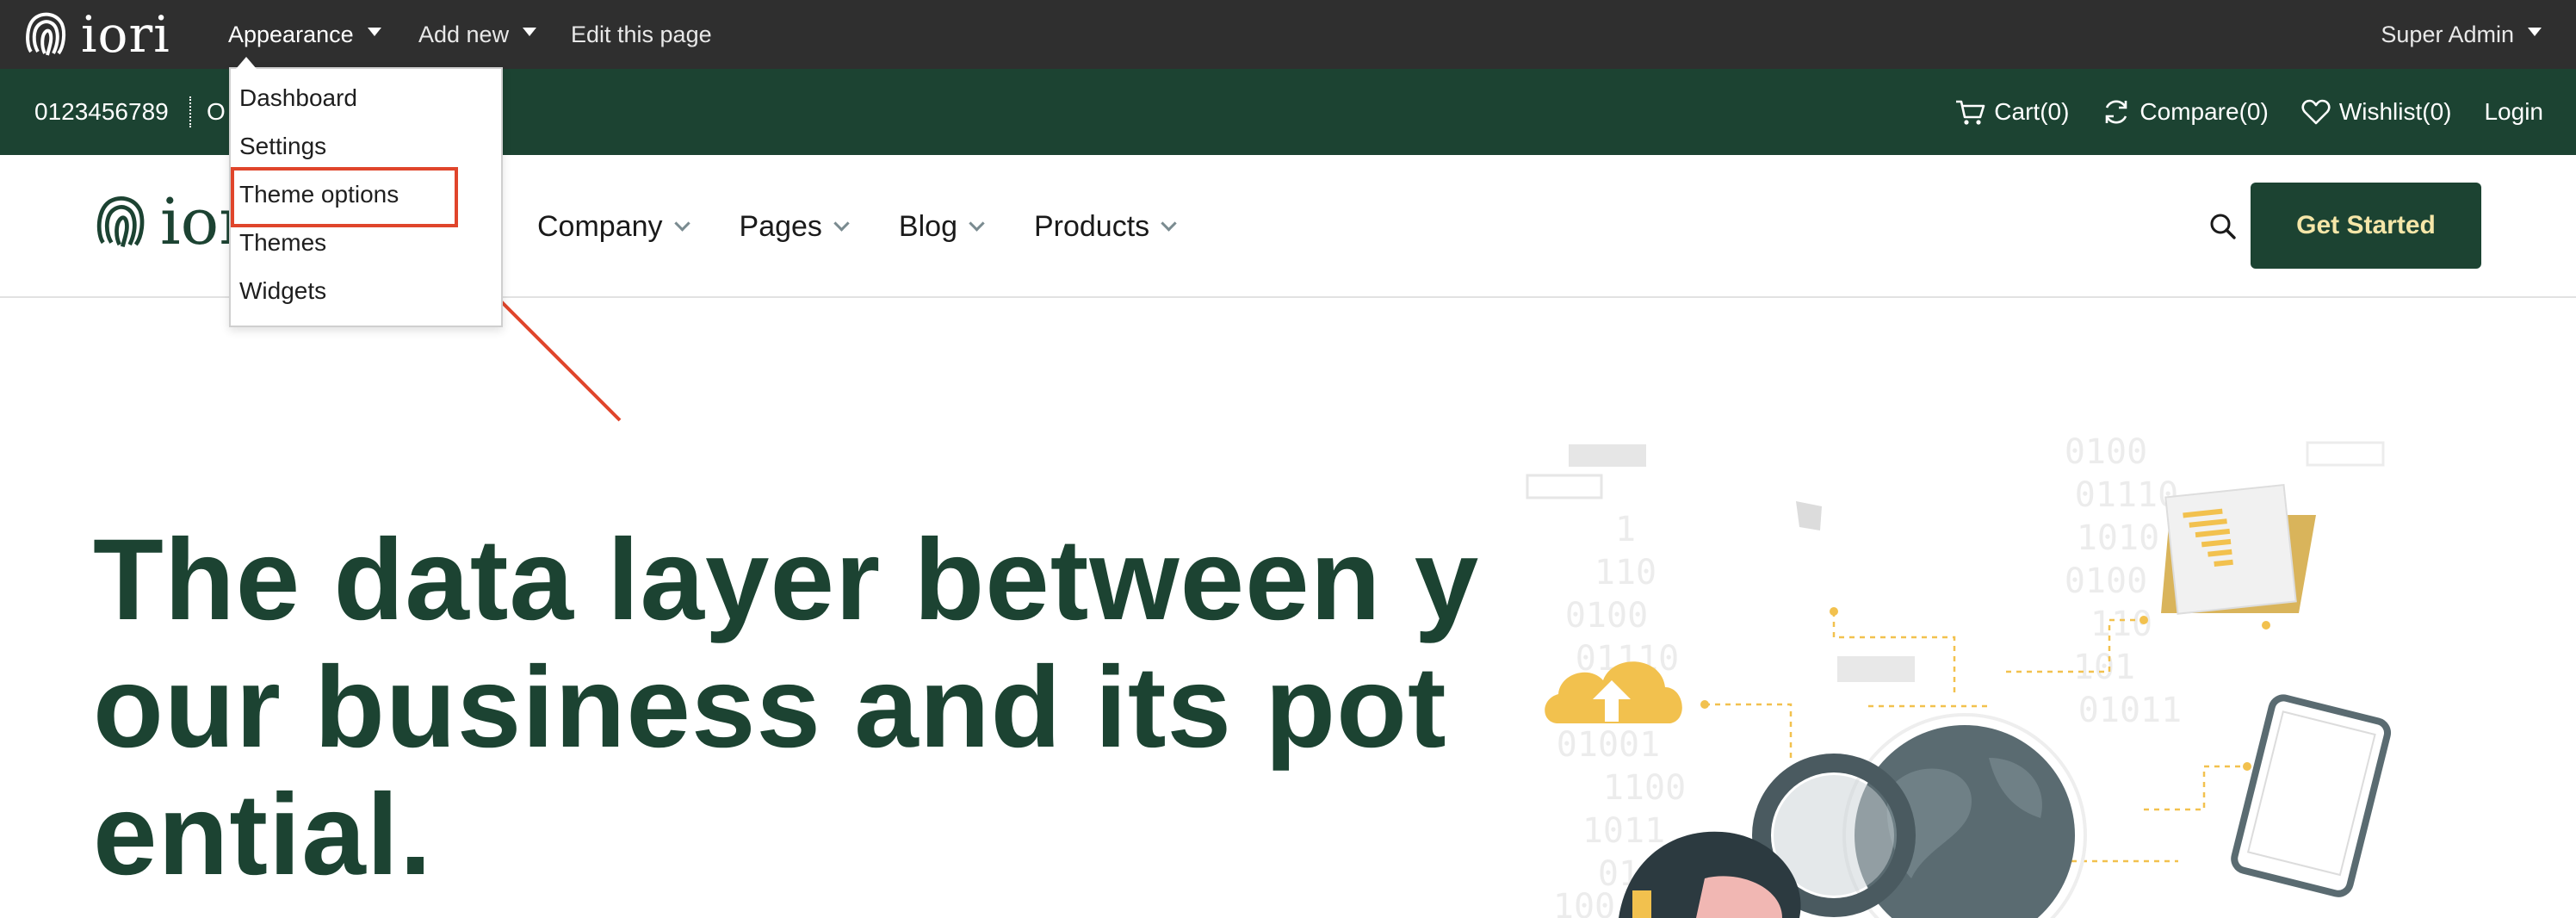 This screenshot has height=918, width=2576. Describe the element at coordinates (2535, 32) in the screenshot. I see `caret-down-icon` at that location.